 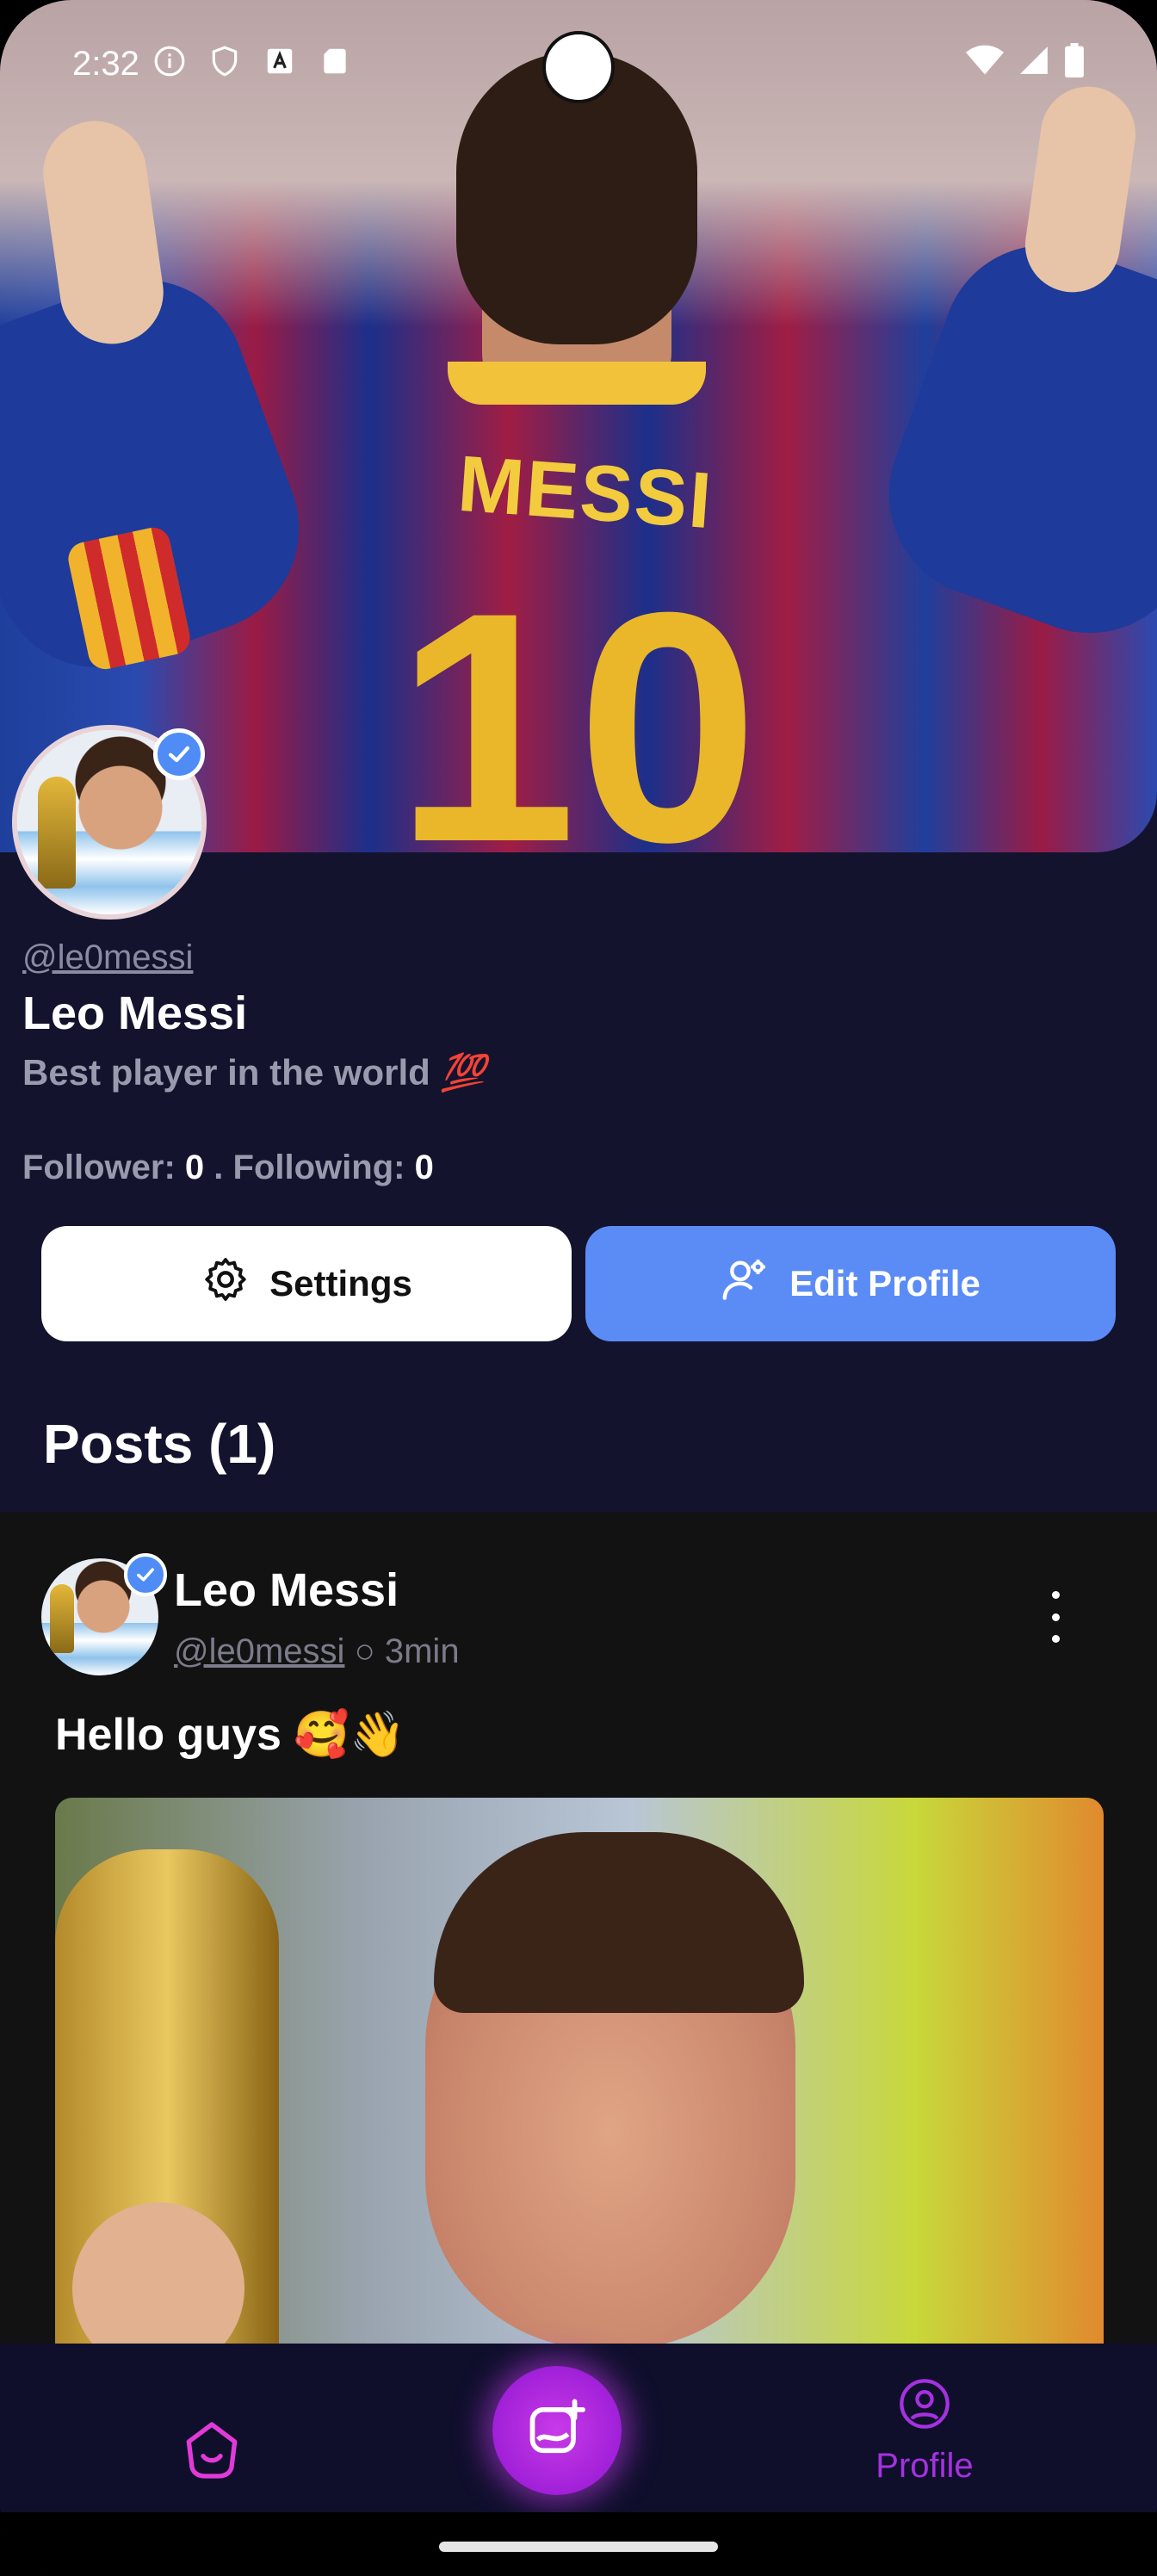 I want to click on verified-badge-icon, so click(x=179, y=754).